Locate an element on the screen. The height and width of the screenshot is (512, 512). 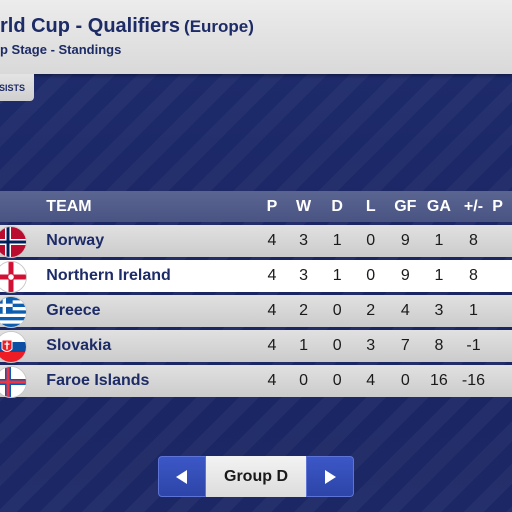
team-name: Faroe Islands is located at coordinates (98, 380).